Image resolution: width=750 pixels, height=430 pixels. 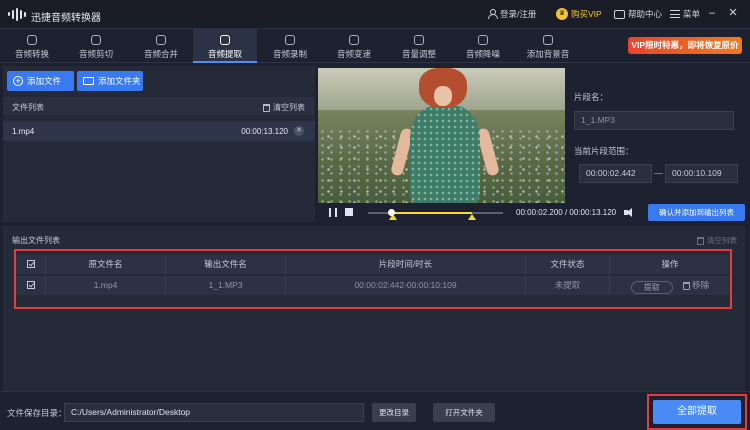 What do you see at coordinates (66, 18) in the screenshot?
I see `app-title: 迅捷音频转换器` at bounding box center [66, 18].